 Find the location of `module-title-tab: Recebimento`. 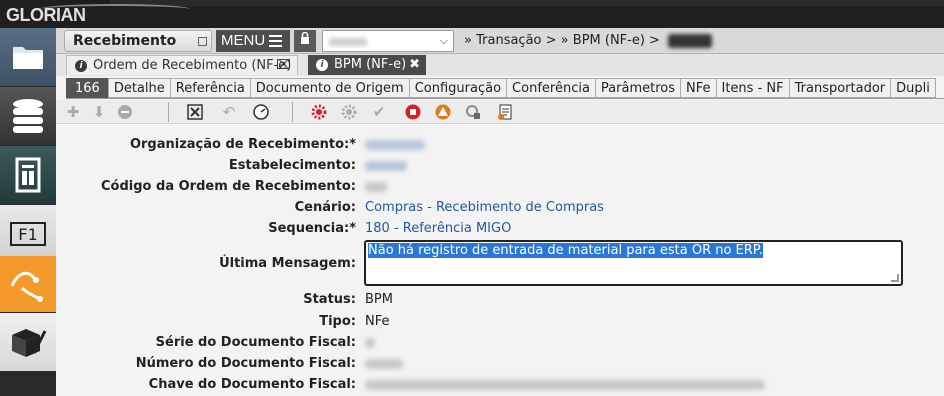

module-title-tab: Recebimento is located at coordinates (138, 41).